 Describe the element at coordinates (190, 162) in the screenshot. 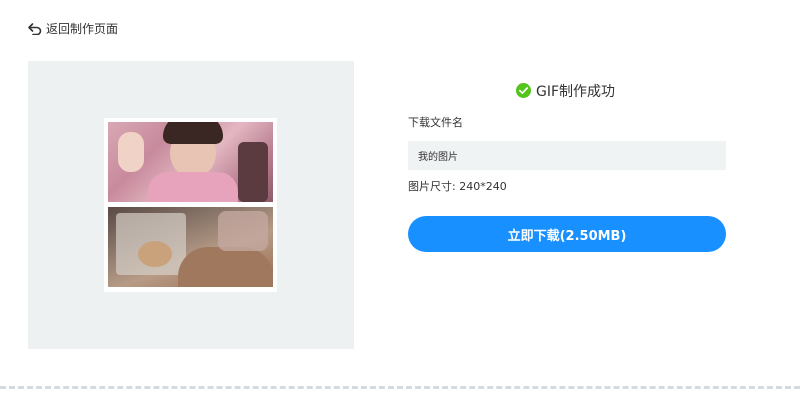

I see `gif-frame-top` at that location.